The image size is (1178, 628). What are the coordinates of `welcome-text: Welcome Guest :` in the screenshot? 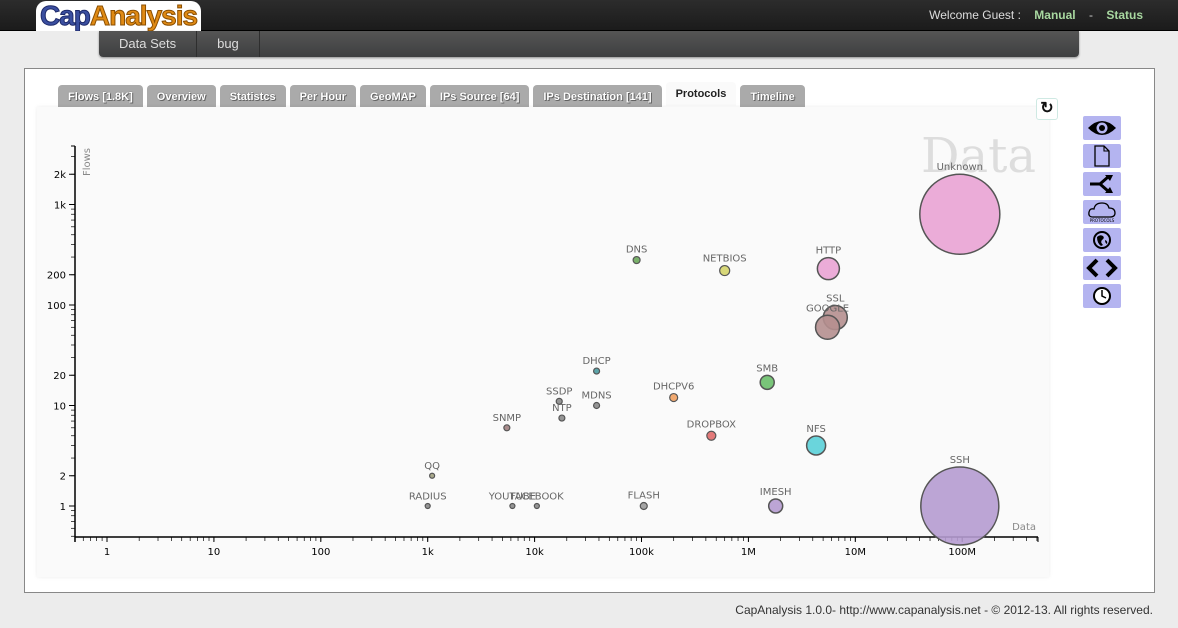 It's located at (975, 15).